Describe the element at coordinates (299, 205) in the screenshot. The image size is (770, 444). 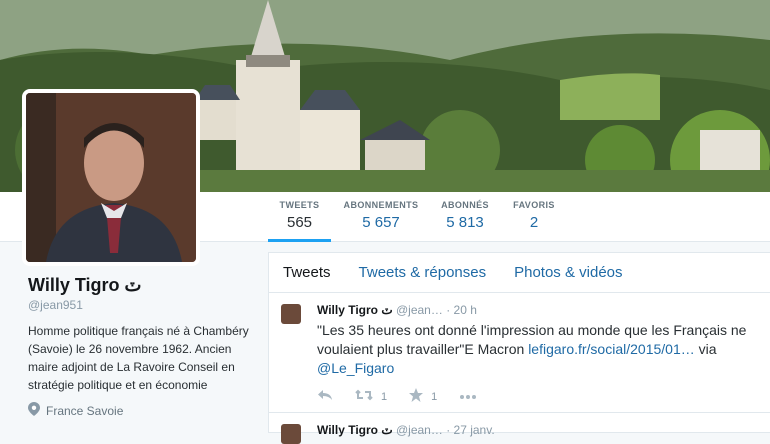
I see `stat-tweets-label: TWEETS` at that location.